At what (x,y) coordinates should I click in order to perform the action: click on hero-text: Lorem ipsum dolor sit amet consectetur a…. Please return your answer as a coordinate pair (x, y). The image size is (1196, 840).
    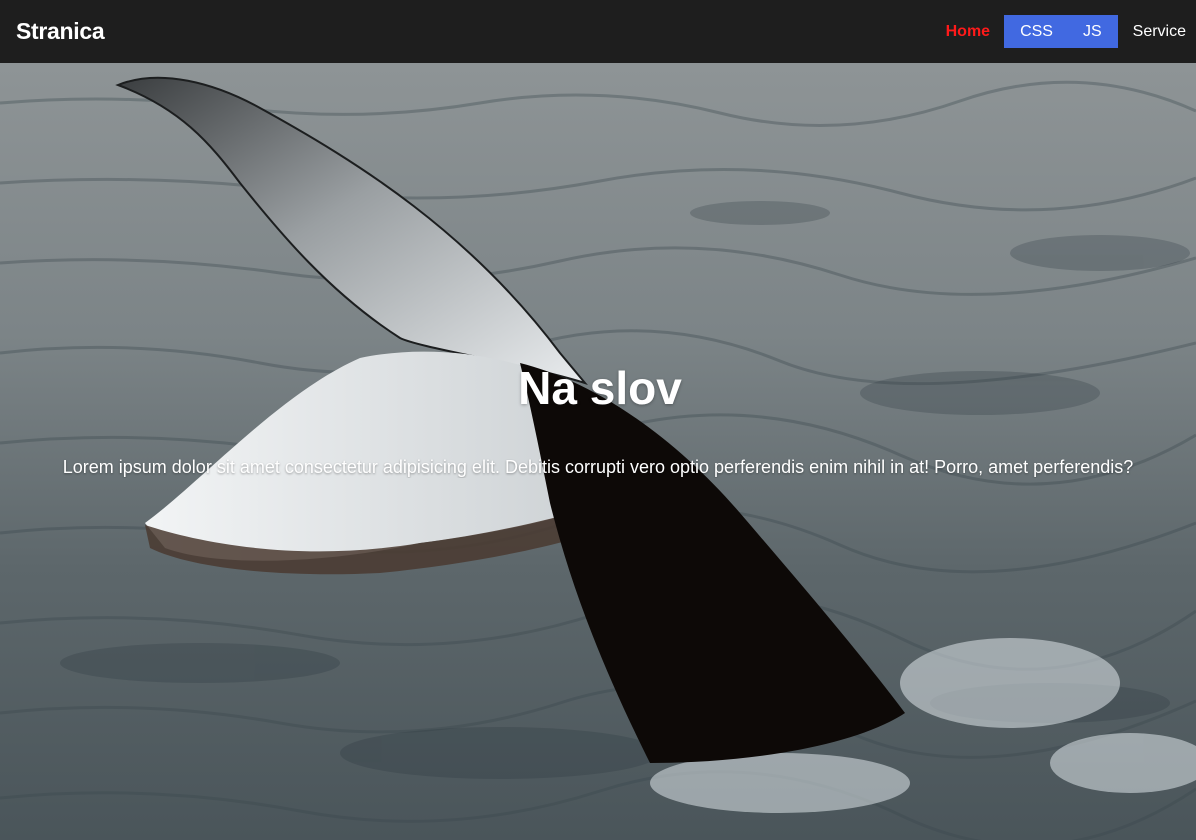
    Looking at the image, I should click on (598, 467).